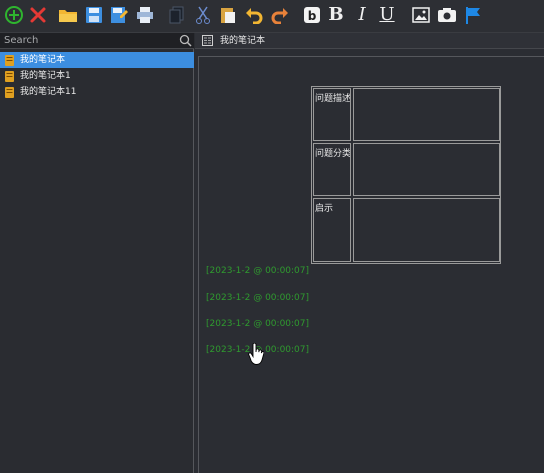 The image size is (544, 473). Describe the element at coordinates (119, 15) in the screenshot. I see `save-as-icon` at that location.